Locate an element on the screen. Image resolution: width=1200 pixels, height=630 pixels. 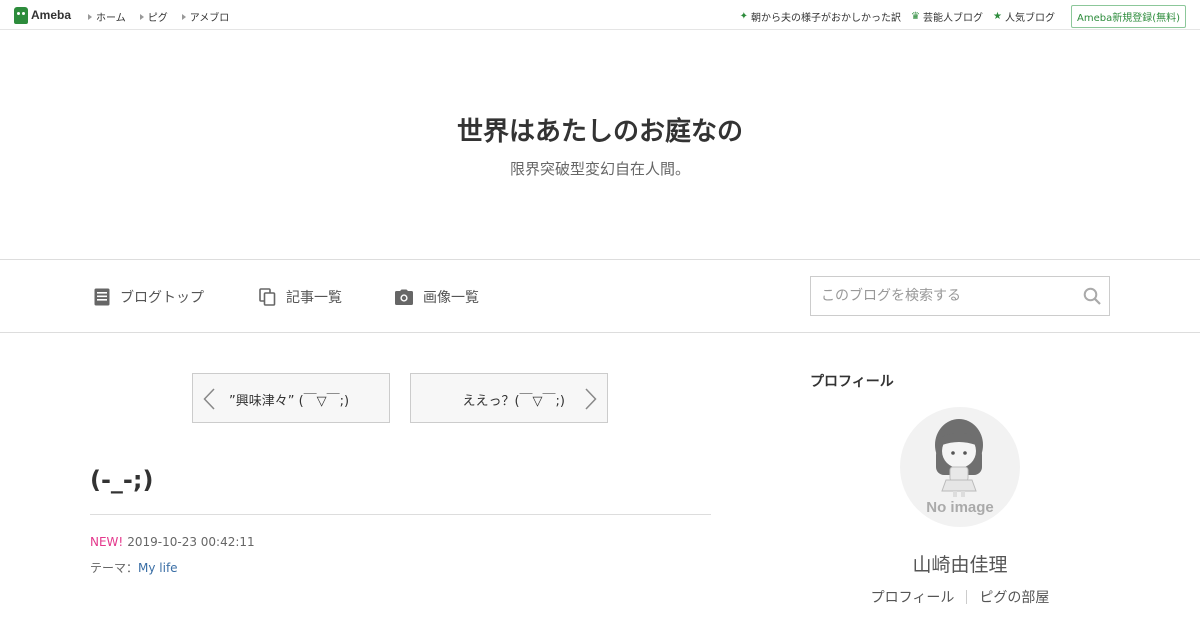
theme-link: My life is located at coordinates (158, 568).